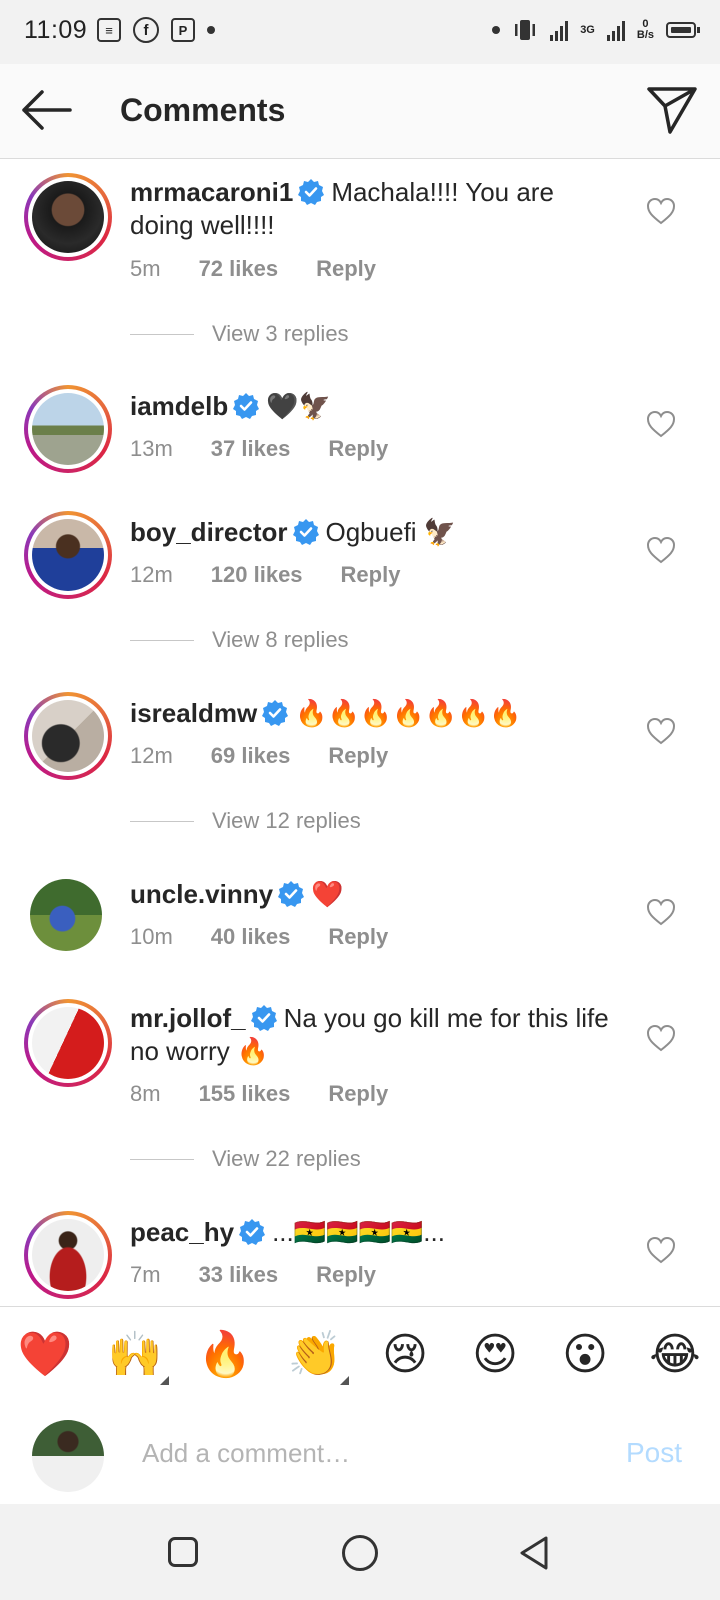  I want to click on emoji-fire-button: 🔥, so click(225, 1355).